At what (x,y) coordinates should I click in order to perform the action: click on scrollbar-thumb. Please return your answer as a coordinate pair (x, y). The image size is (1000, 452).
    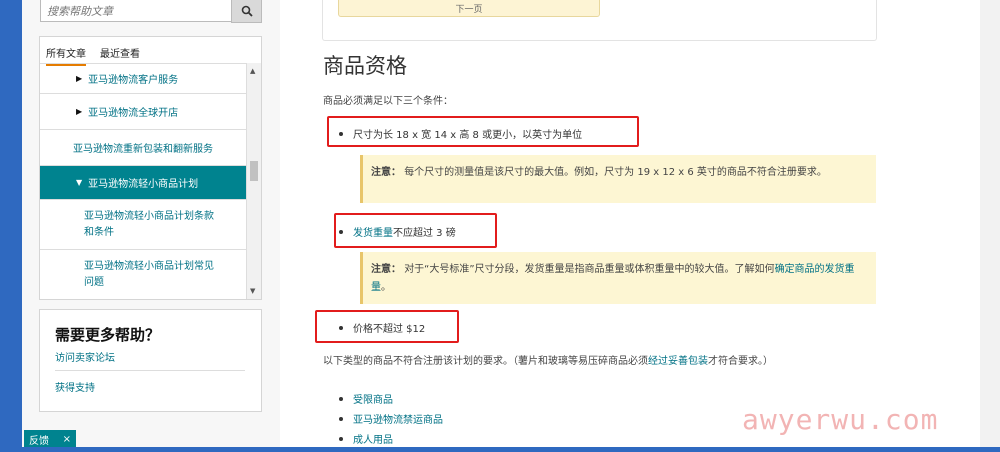
    Looking at the image, I should click on (254, 171).